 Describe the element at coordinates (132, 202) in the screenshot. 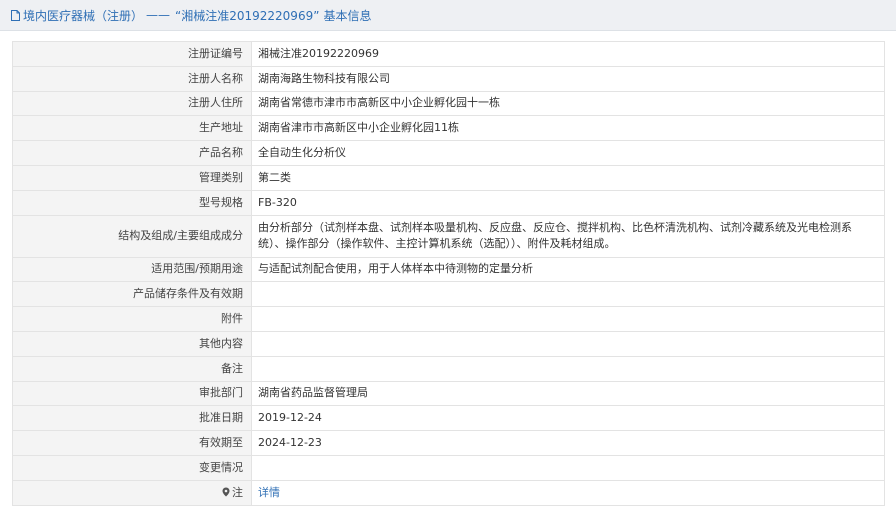

I see `row-label: 型号规格` at that location.